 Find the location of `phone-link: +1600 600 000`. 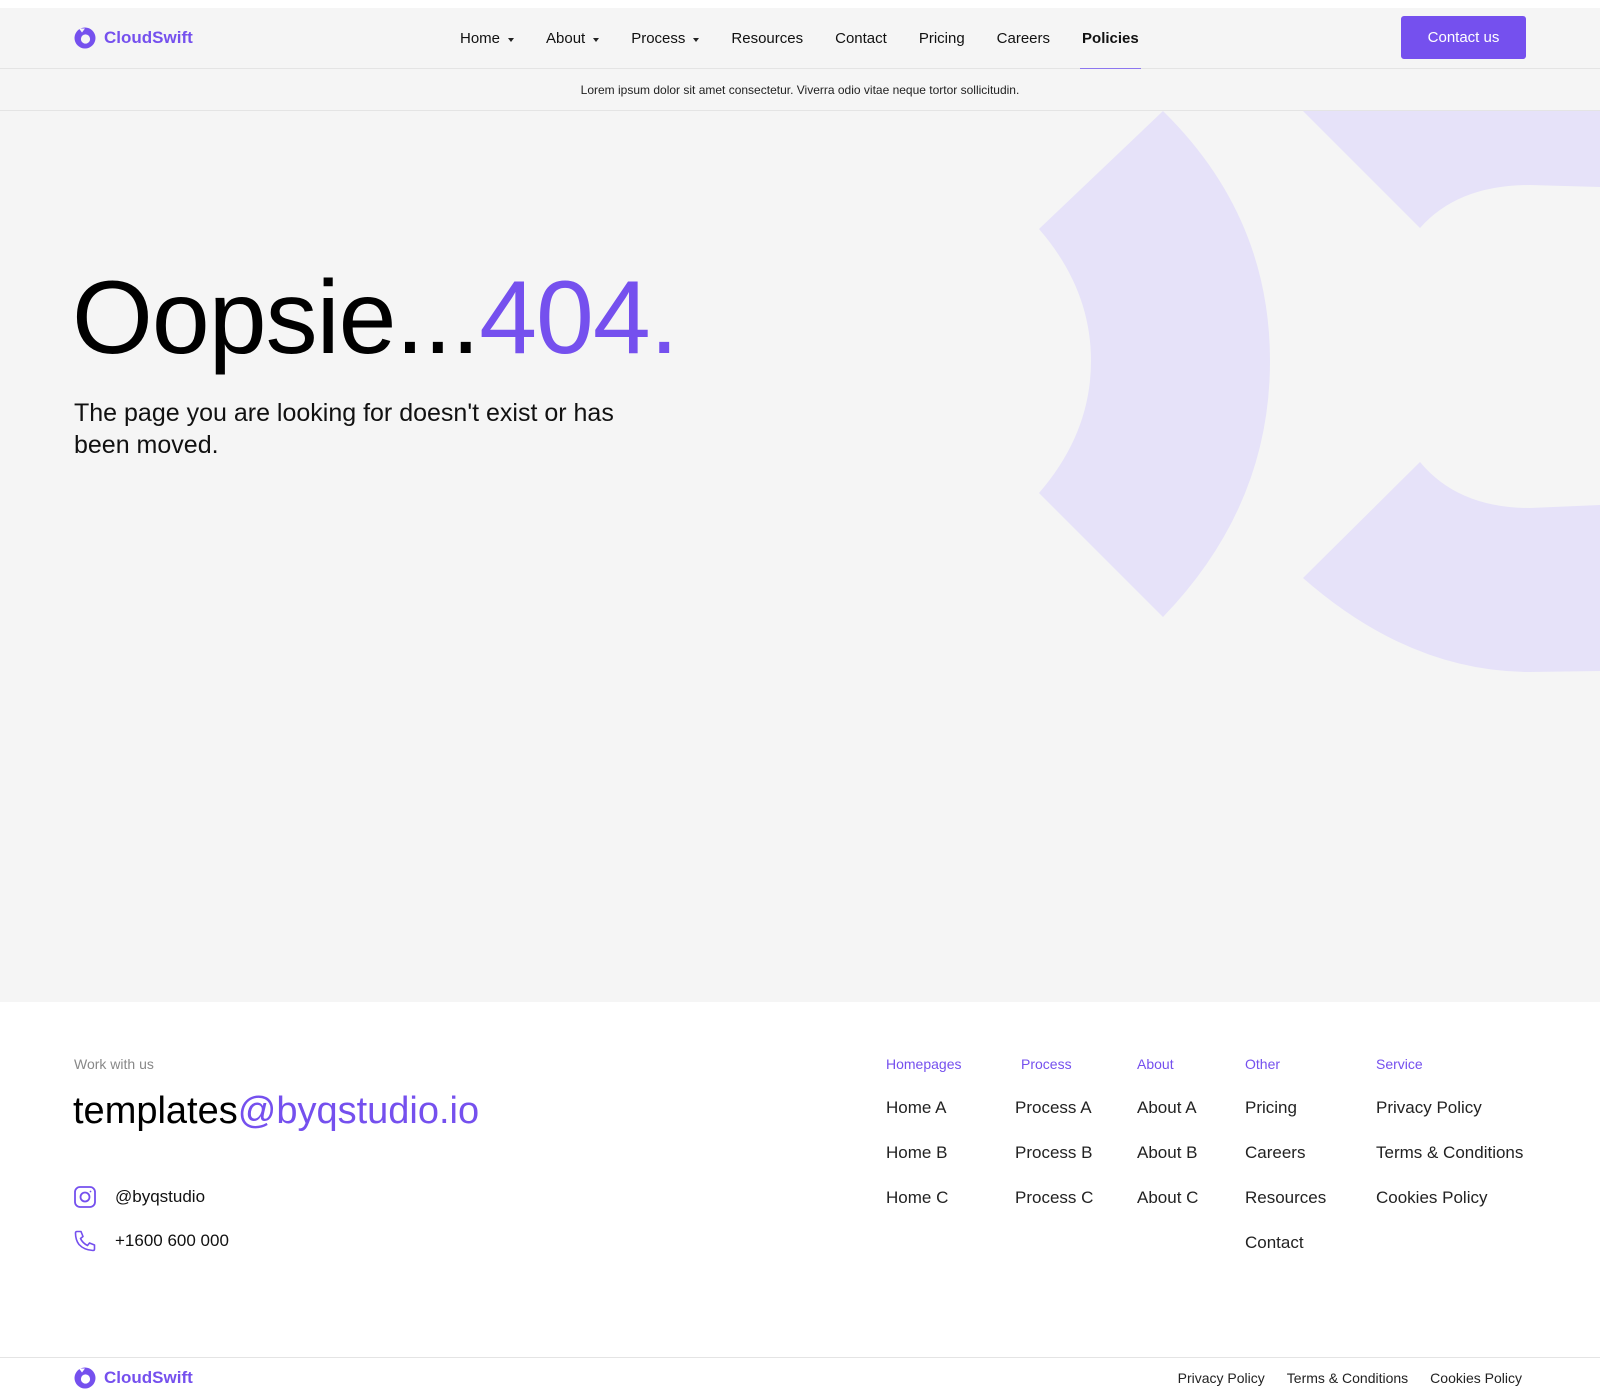

phone-link: +1600 600 000 is located at coordinates (151, 1241).